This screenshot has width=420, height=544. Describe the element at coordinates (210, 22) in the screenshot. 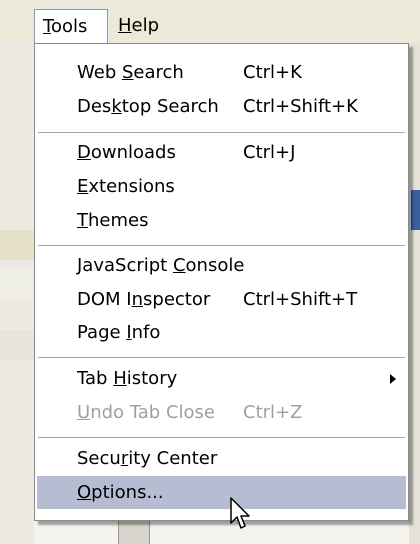

I see `menu-bar: Tools Help` at that location.